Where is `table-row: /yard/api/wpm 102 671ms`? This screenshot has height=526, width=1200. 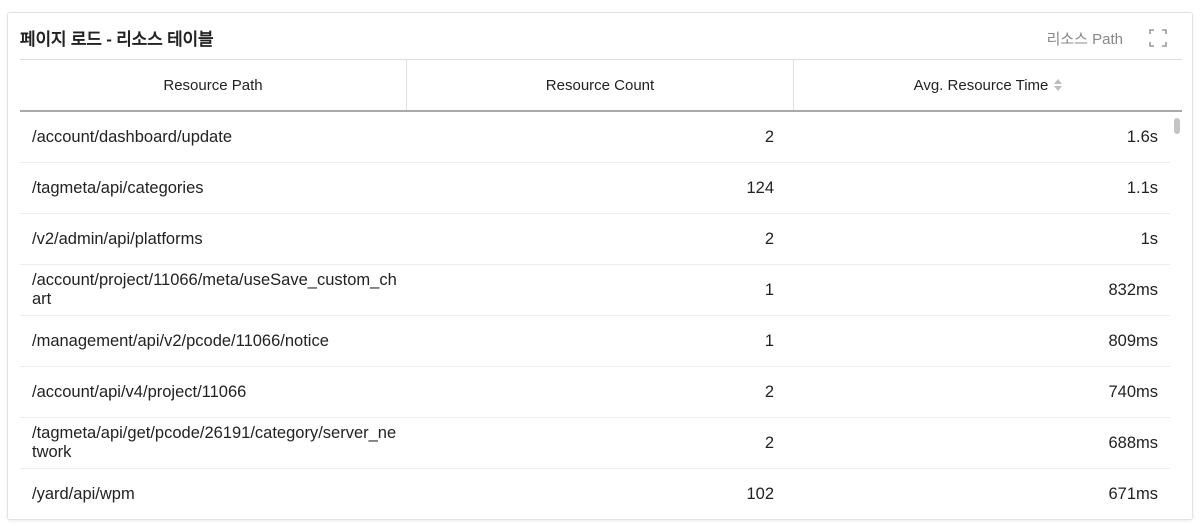 table-row: /yard/api/wpm 102 671ms is located at coordinates (595, 488).